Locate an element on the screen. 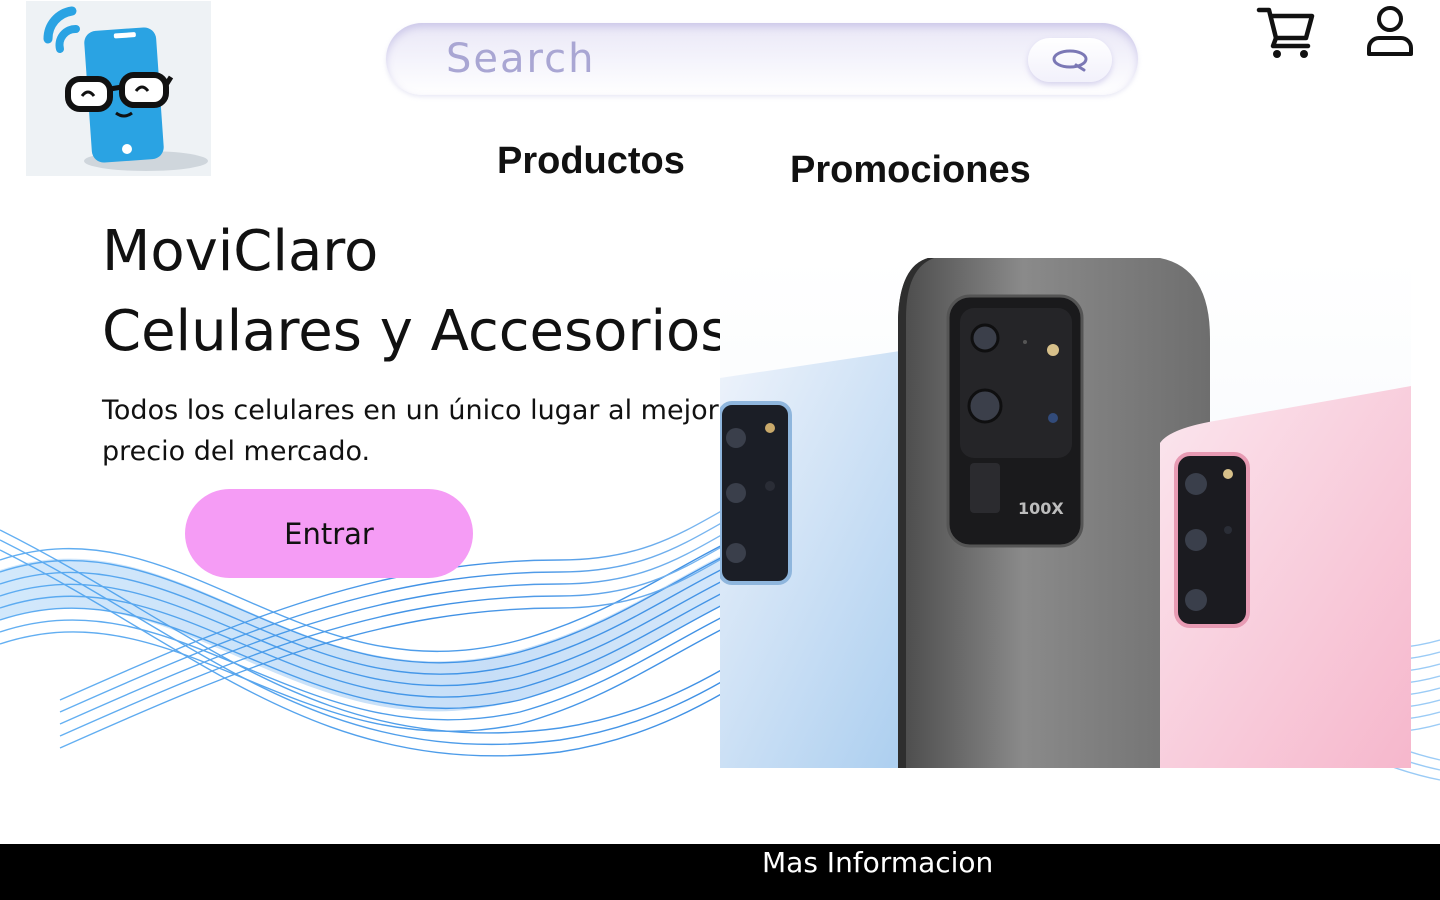 The image size is (1440, 900). entrar-button: Entrar is located at coordinates (329, 533).